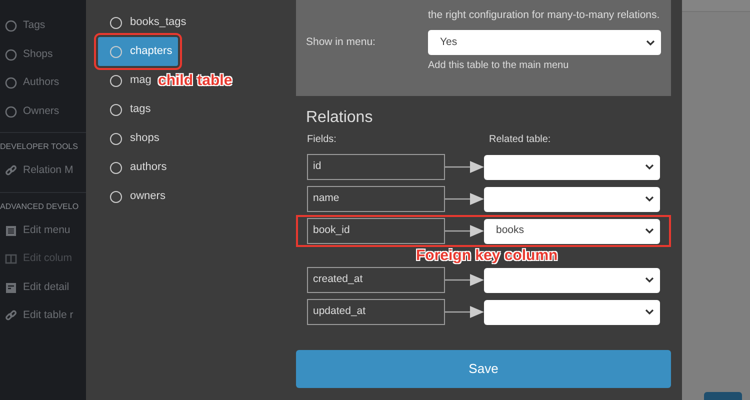 The image size is (750, 400). What do you see at coordinates (341, 42) in the screenshot?
I see `field-label: Show in menu:` at bounding box center [341, 42].